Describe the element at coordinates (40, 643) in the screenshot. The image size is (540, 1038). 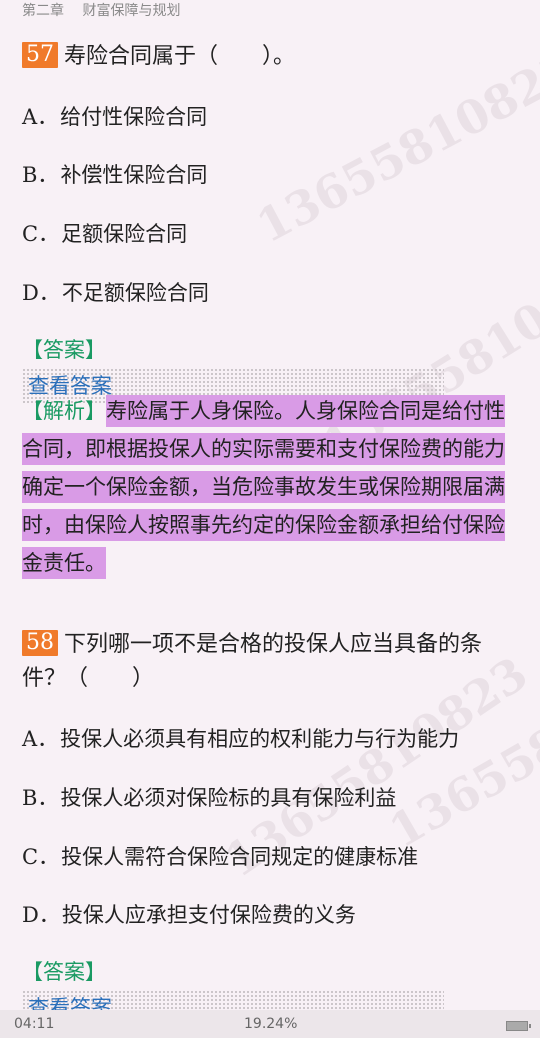
I see `question-number-badge: 58` at that location.